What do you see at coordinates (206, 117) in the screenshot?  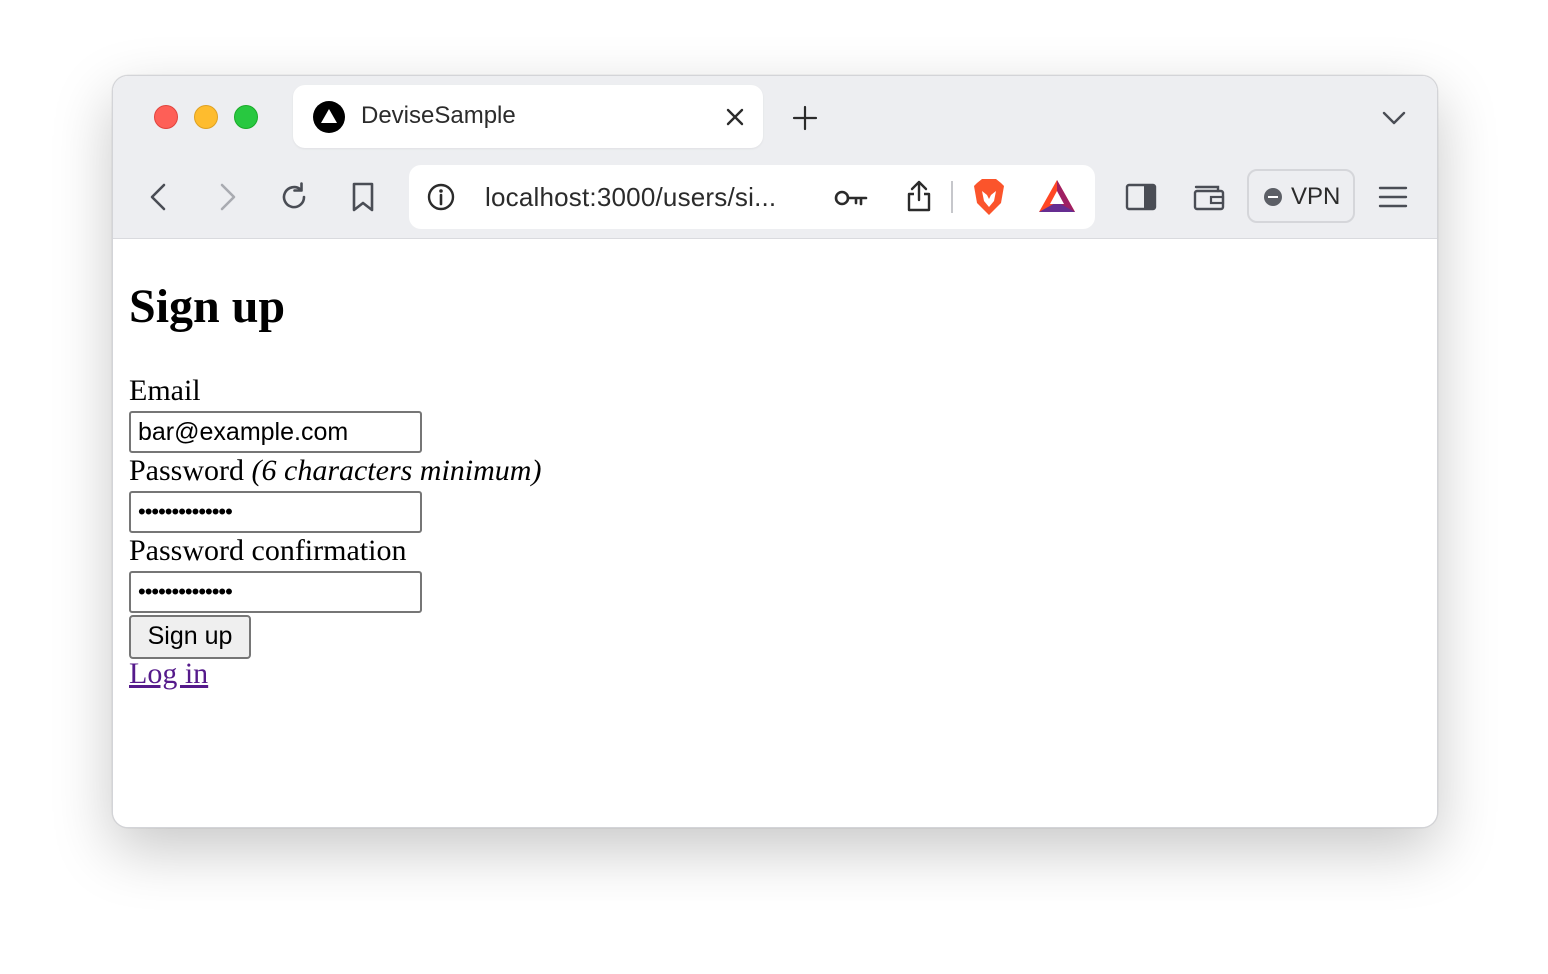 I see `minimize-window-button` at bounding box center [206, 117].